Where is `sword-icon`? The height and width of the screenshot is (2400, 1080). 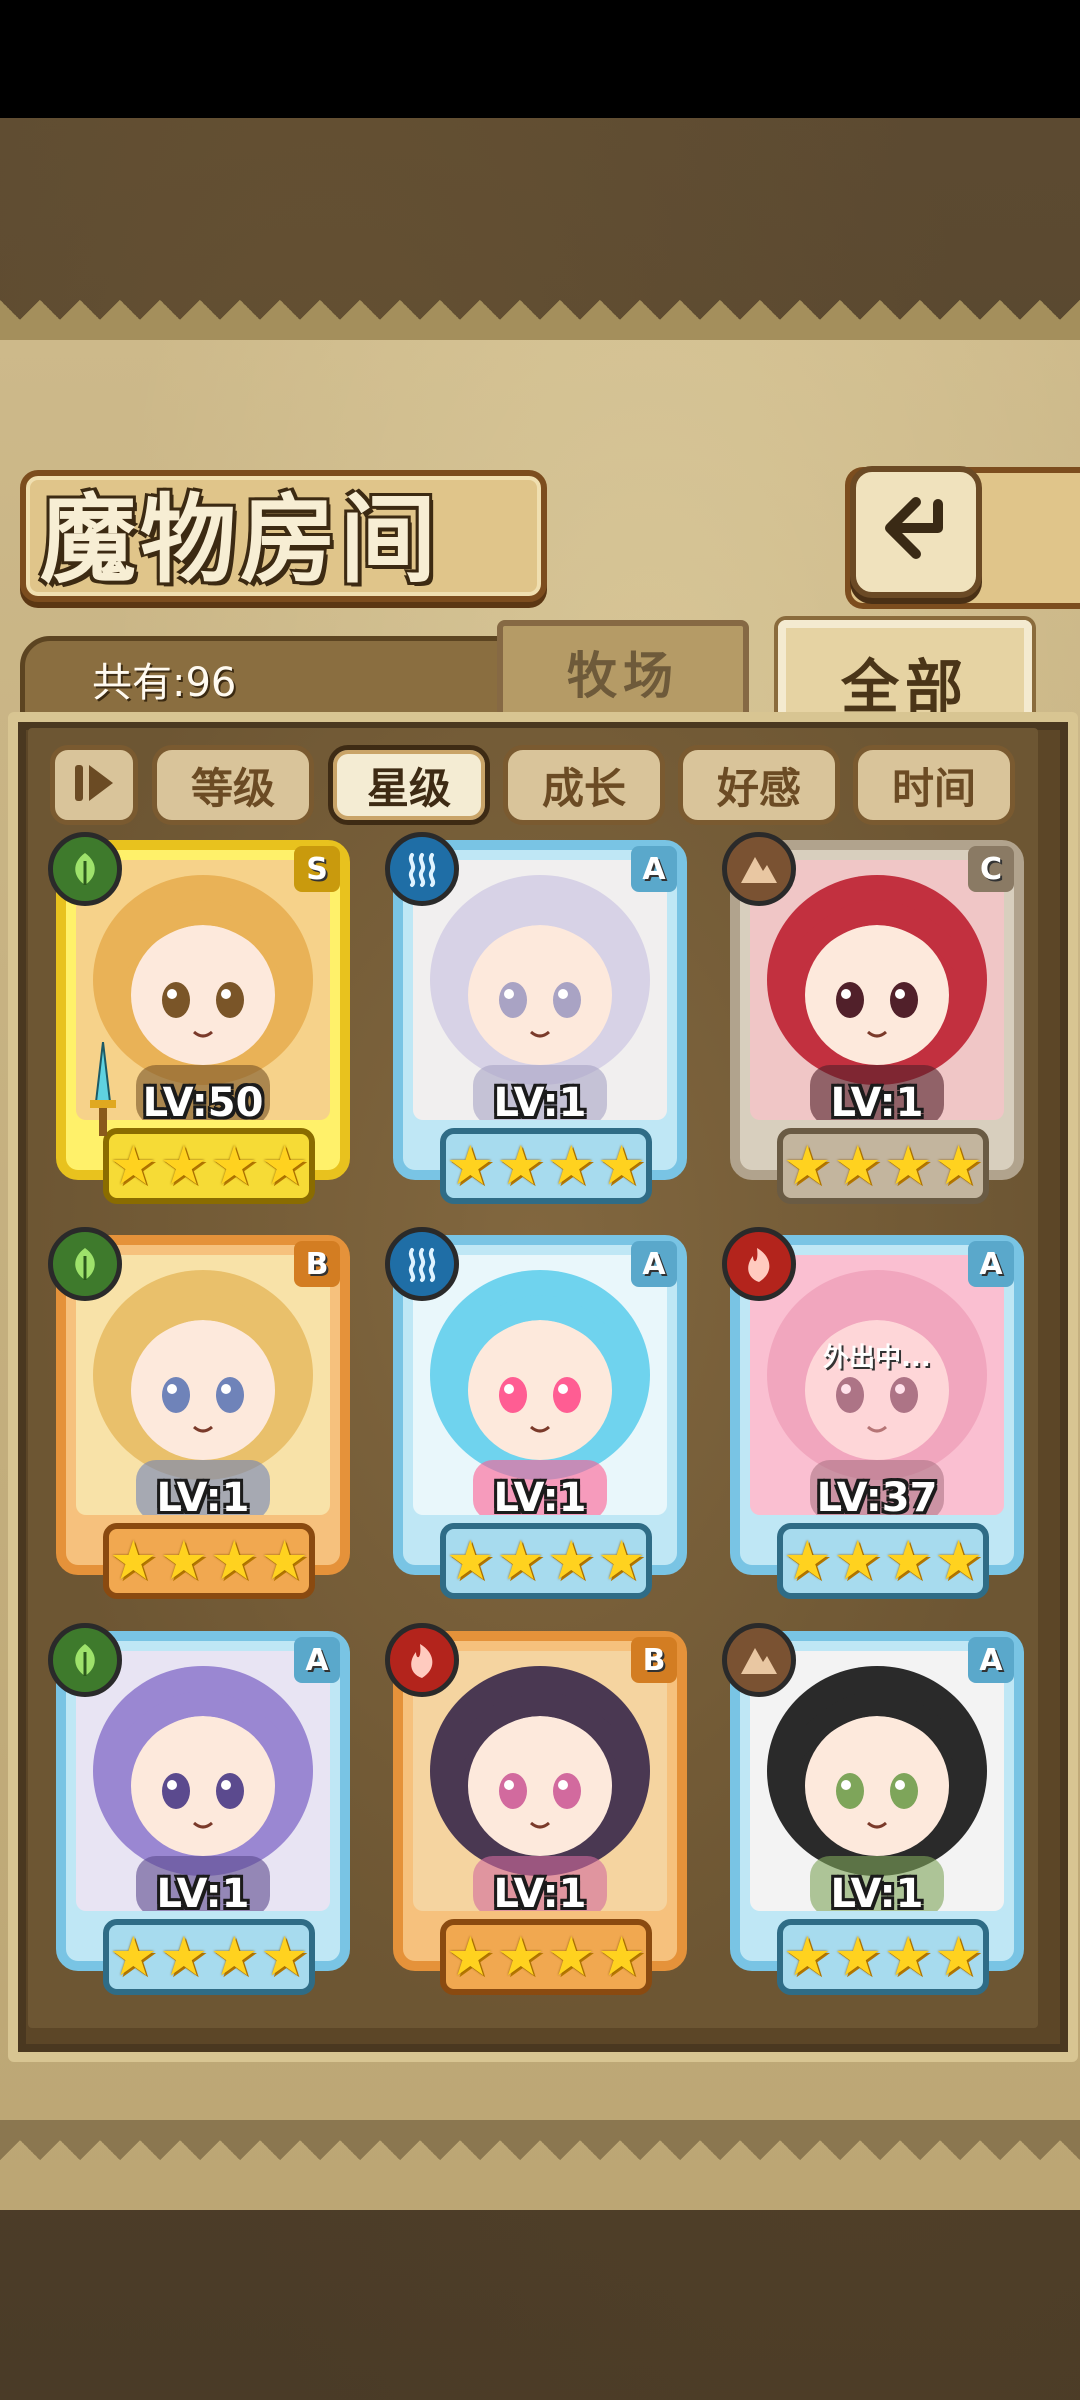 sword-icon is located at coordinates (103, 1091).